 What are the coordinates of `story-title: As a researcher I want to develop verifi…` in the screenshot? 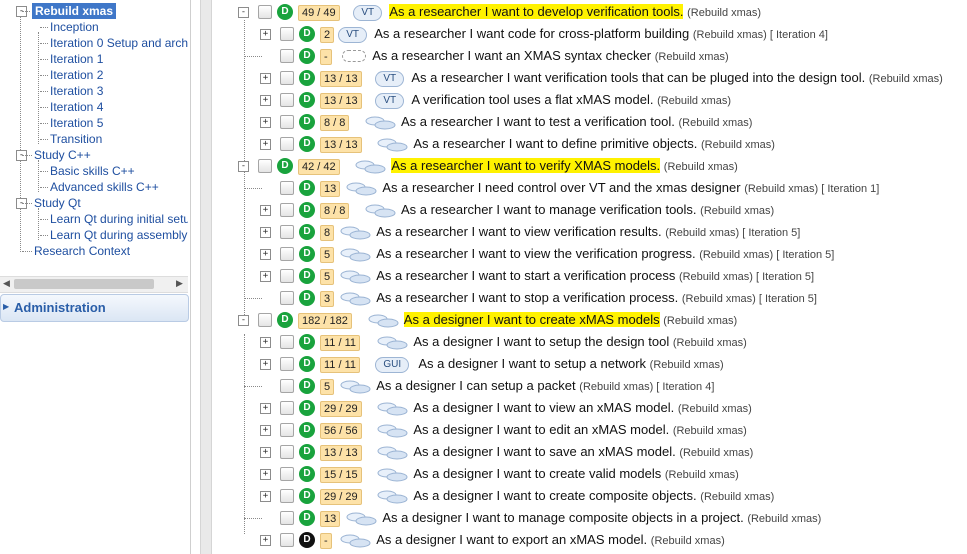 It's located at (575, 12).